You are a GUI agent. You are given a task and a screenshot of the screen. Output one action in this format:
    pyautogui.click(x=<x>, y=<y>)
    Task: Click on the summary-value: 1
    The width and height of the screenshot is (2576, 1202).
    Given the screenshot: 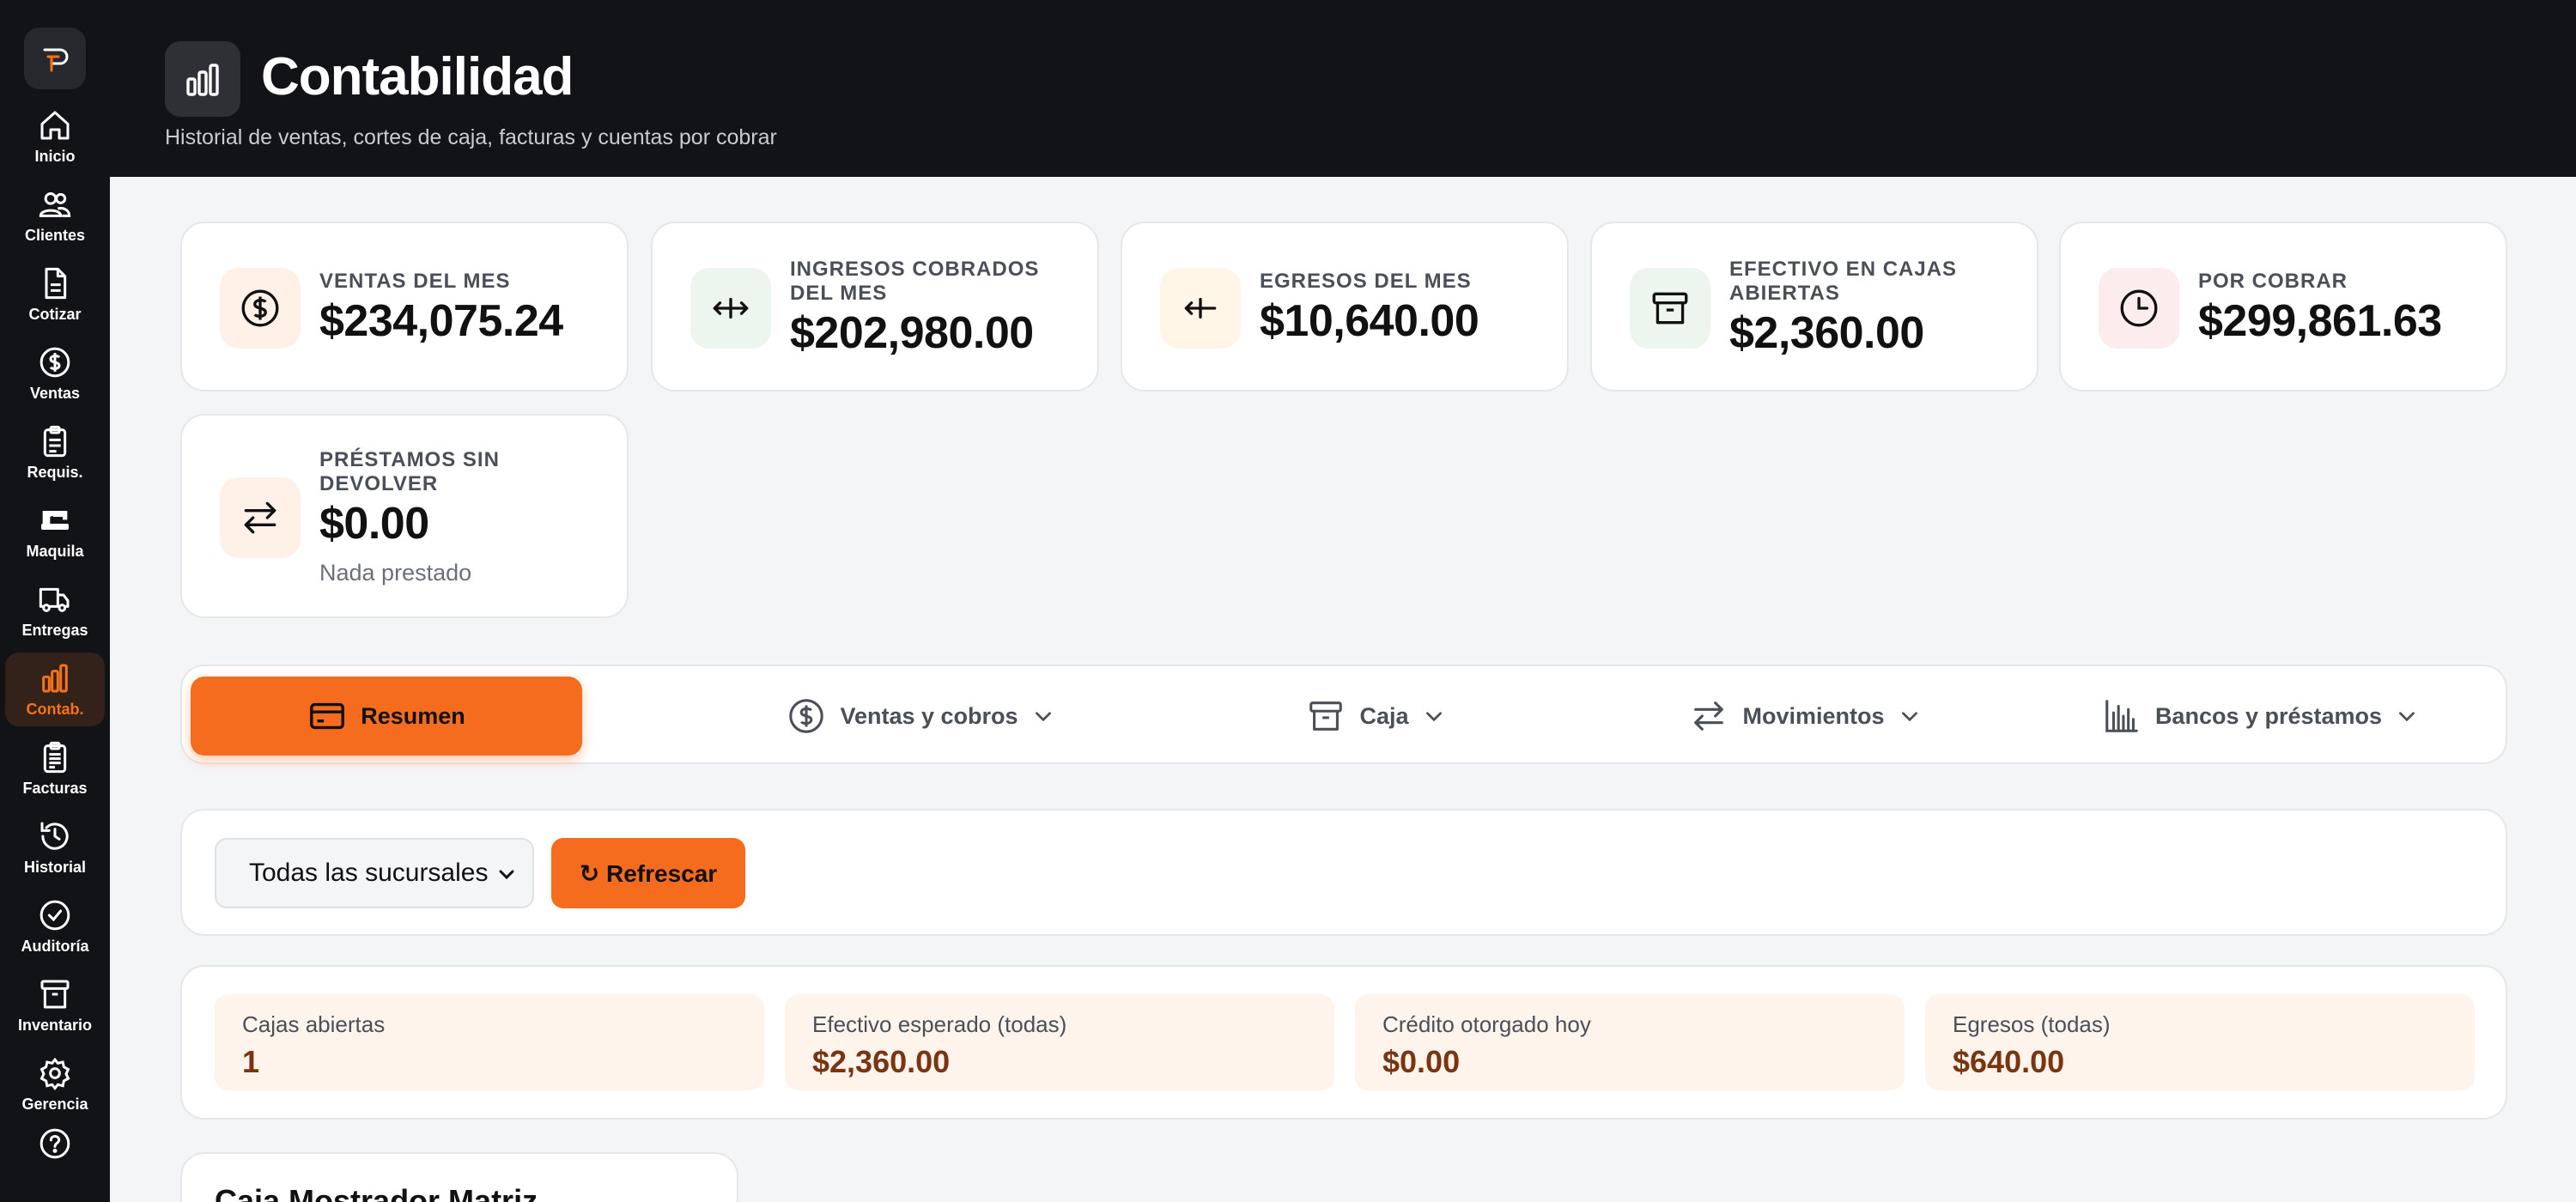 What is the action you would take?
    pyautogui.click(x=251, y=1061)
    